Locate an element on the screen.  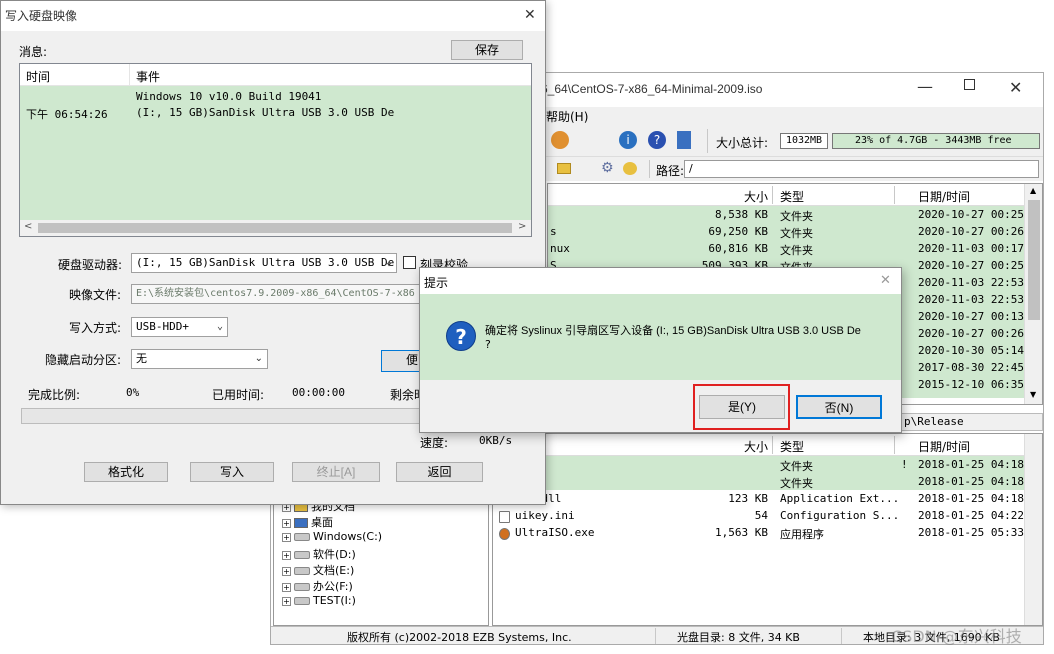
upper-scrollbar: ▲ ▼ is located at coordinates (1033, 294).